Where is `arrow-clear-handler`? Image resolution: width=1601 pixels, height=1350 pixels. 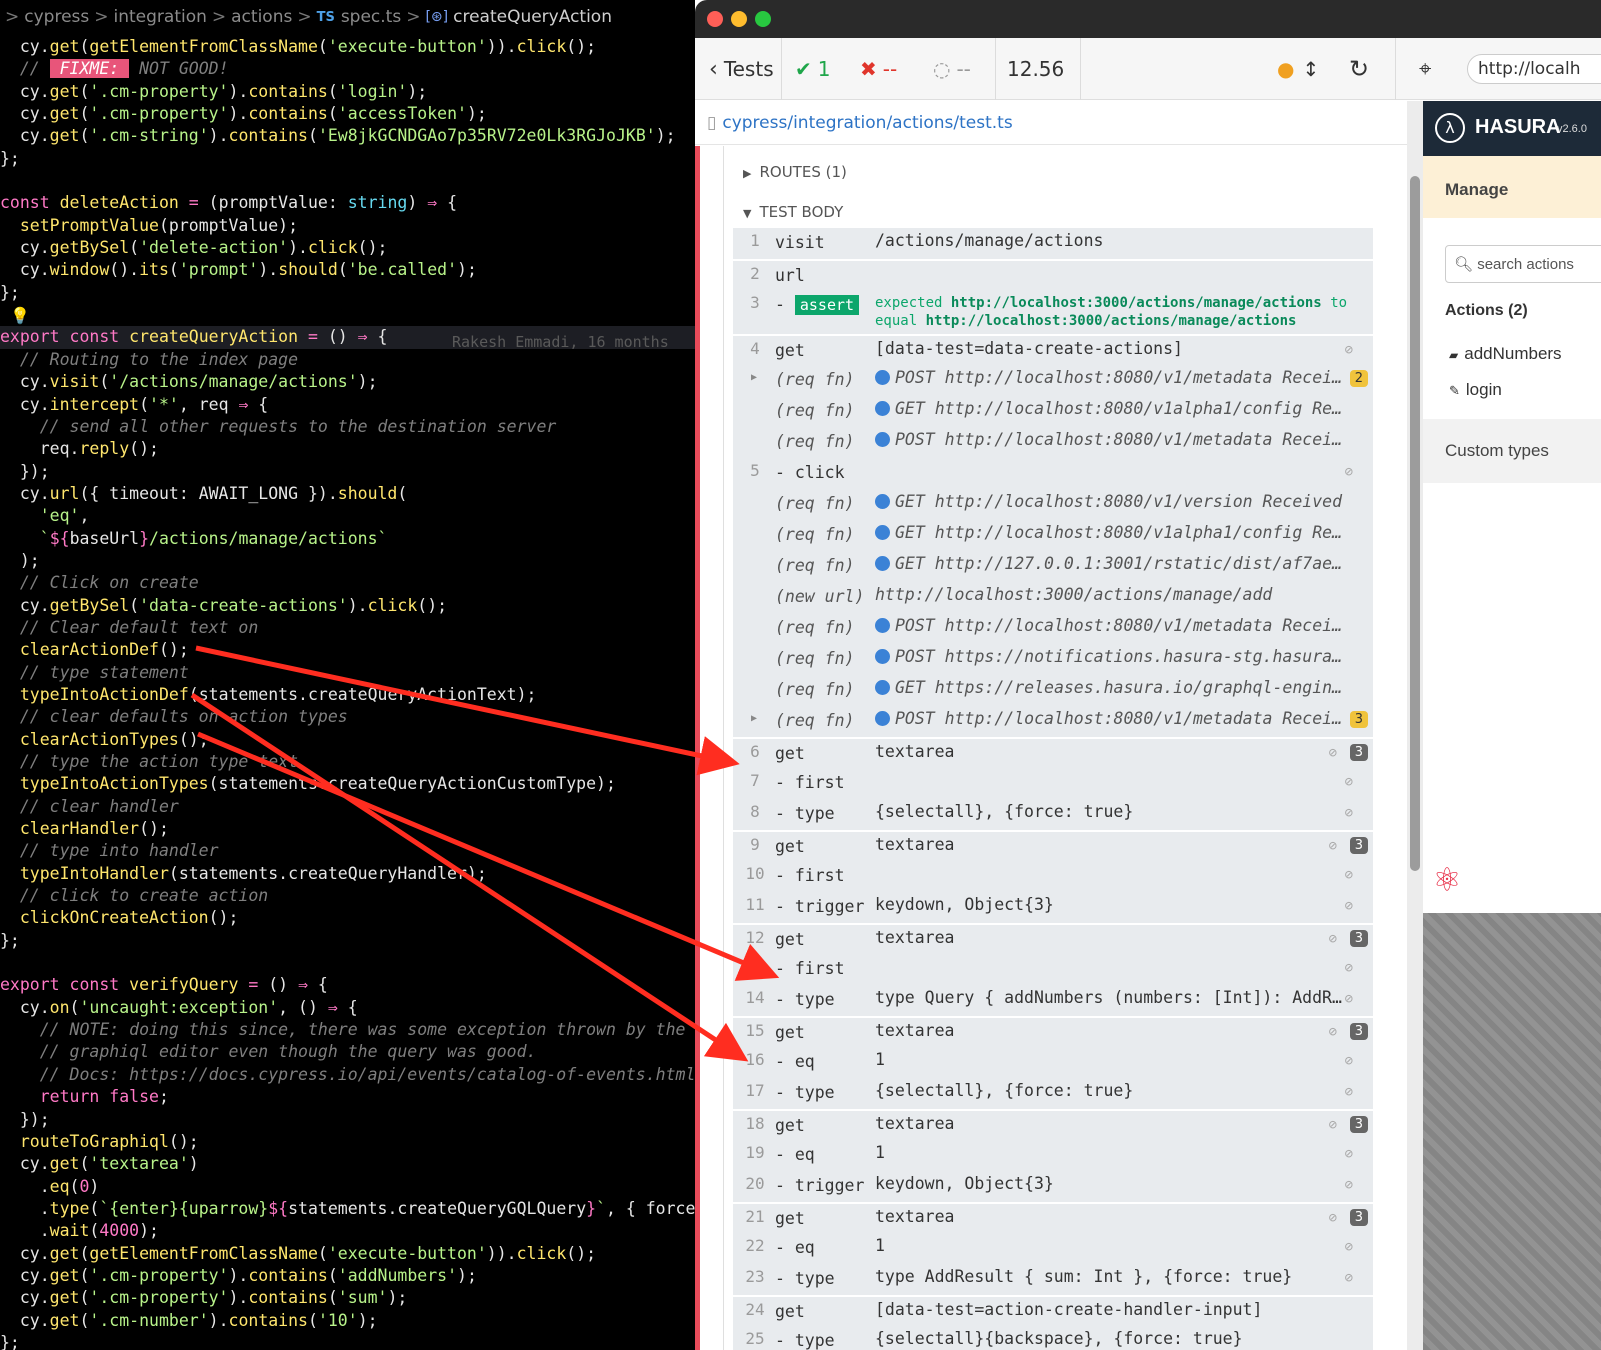 arrow-clear-handler is located at coordinates (469, 877).